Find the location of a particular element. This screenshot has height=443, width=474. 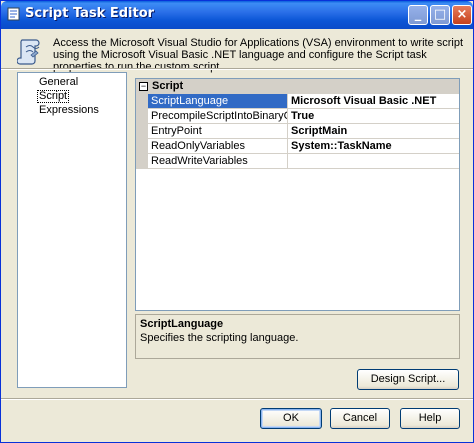

close-button: × is located at coordinates (462, 15).